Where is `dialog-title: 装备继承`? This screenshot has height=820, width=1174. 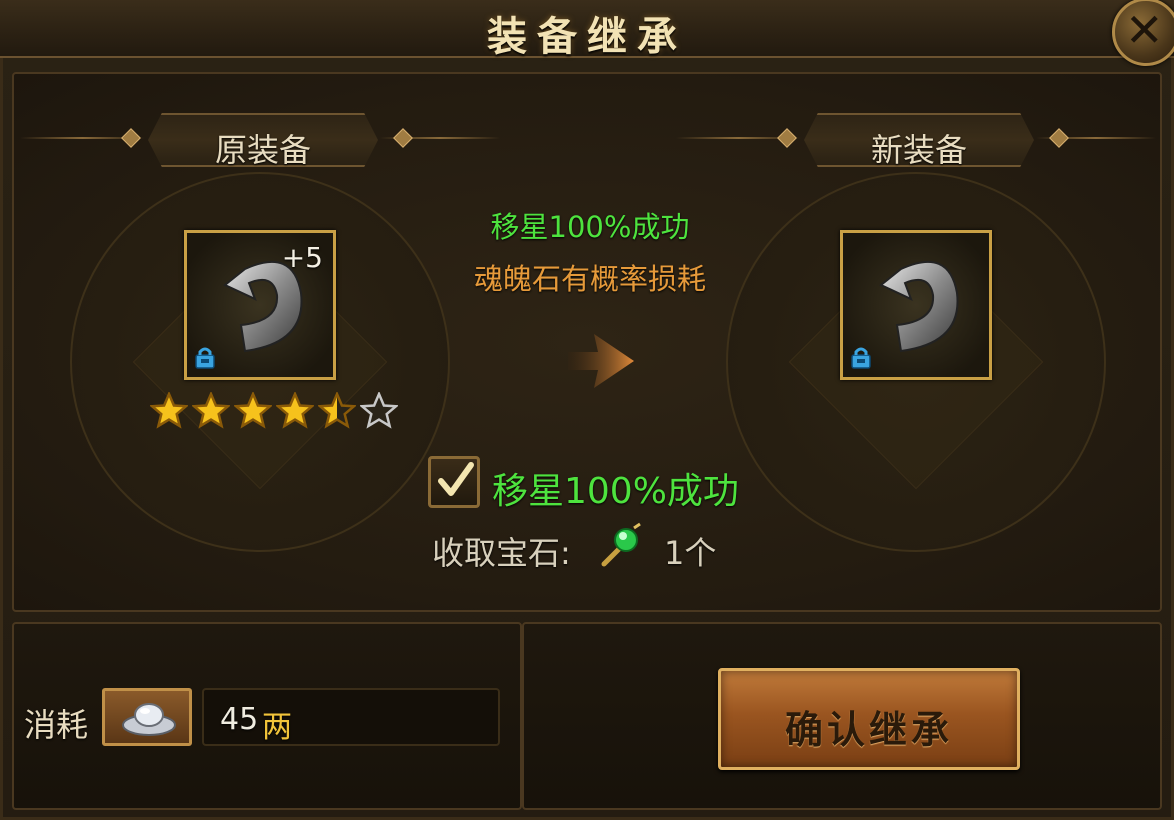 dialog-title: 装备继承 is located at coordinates (587, 36).